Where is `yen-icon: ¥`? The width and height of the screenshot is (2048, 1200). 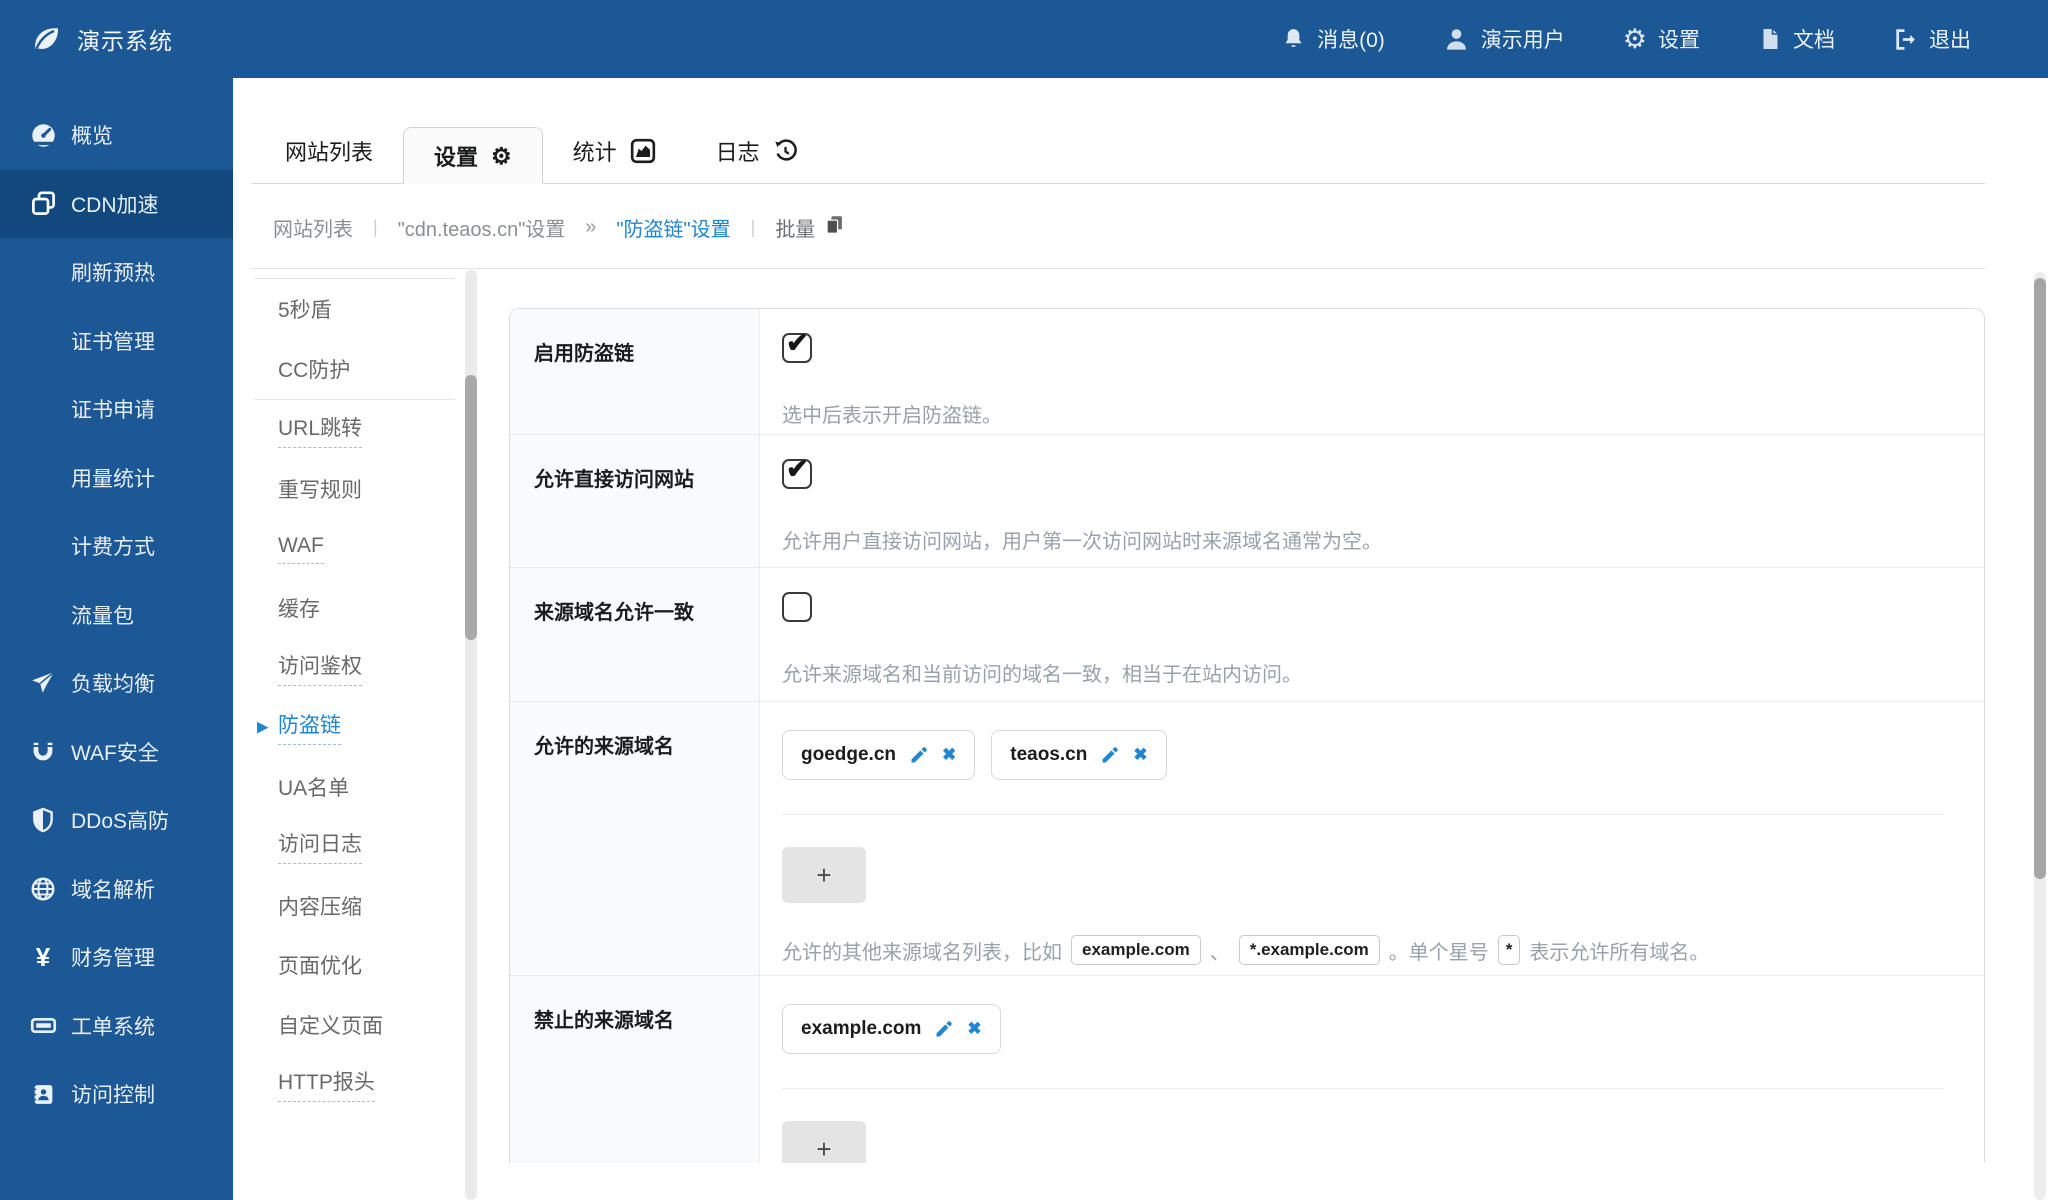 yen-icon: ¥ is located at coordinates (43, 957).